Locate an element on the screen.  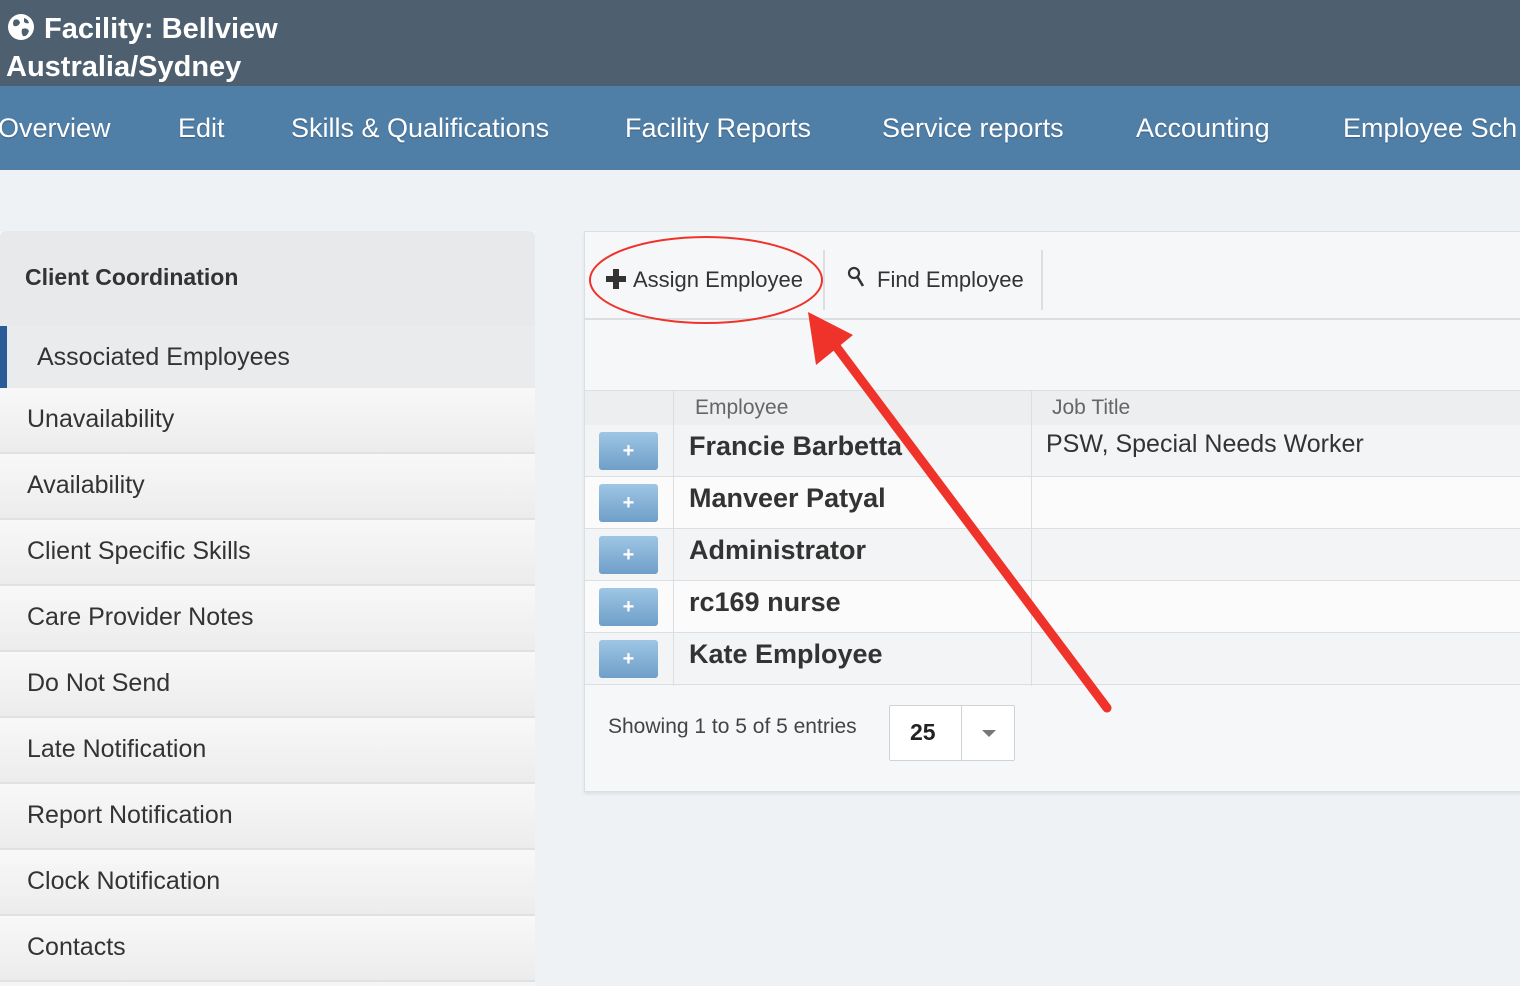
sidebar-item-unavailability: Unavailability is located at coordinates (267, 421).